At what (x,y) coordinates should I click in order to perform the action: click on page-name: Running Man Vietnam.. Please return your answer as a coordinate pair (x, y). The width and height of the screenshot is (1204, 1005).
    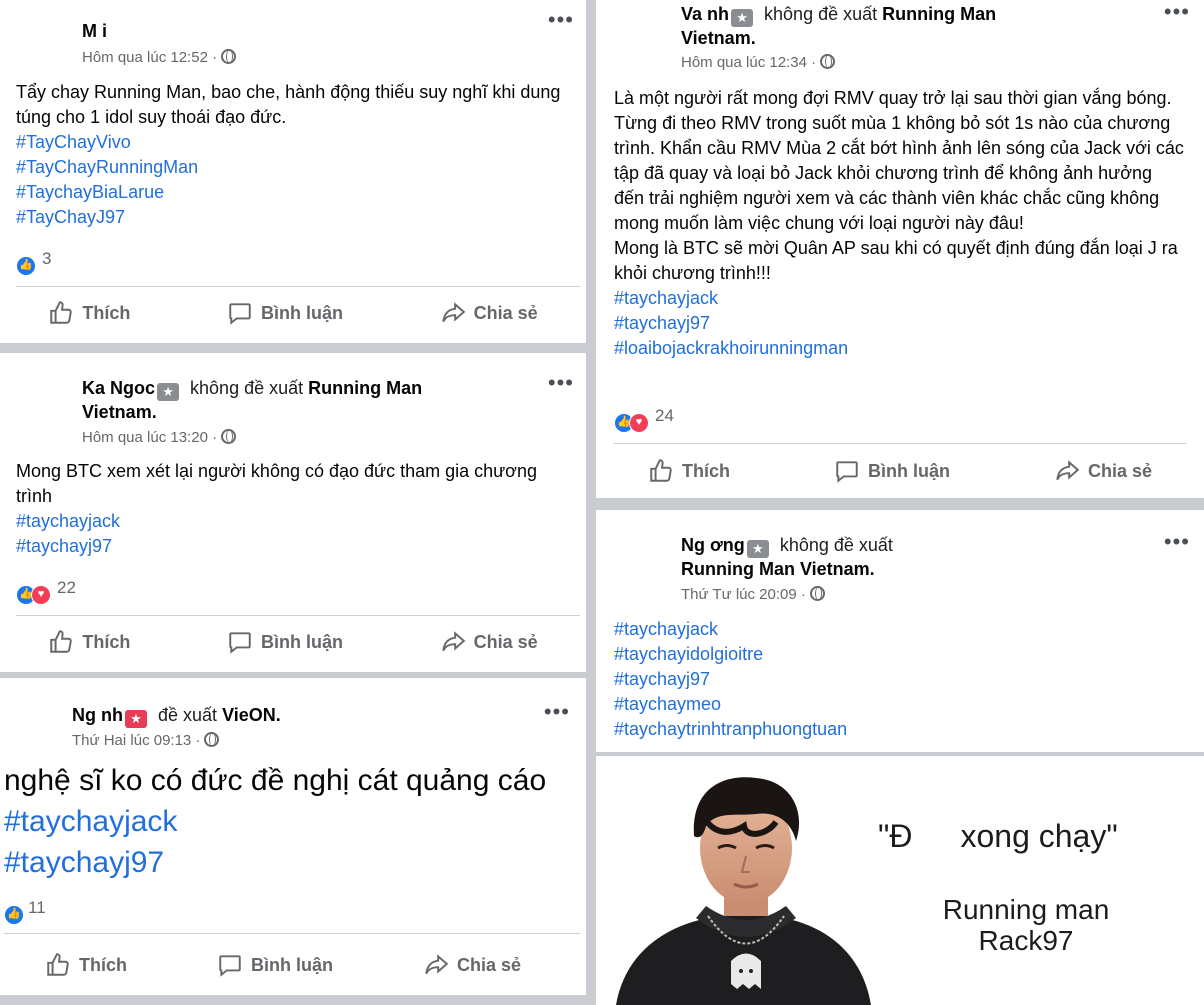
    Looking at the image, I should click on (778, 569).